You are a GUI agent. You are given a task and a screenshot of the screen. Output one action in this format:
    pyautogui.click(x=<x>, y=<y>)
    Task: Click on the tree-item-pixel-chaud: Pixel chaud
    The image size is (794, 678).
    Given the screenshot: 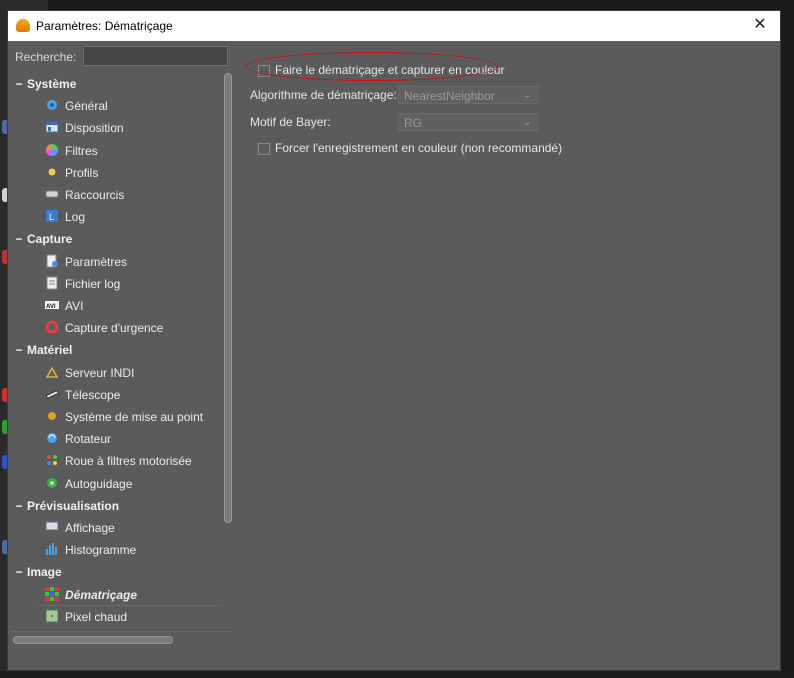 What is the action you would take?
    pyautogui.click(x=116, y=617)
    